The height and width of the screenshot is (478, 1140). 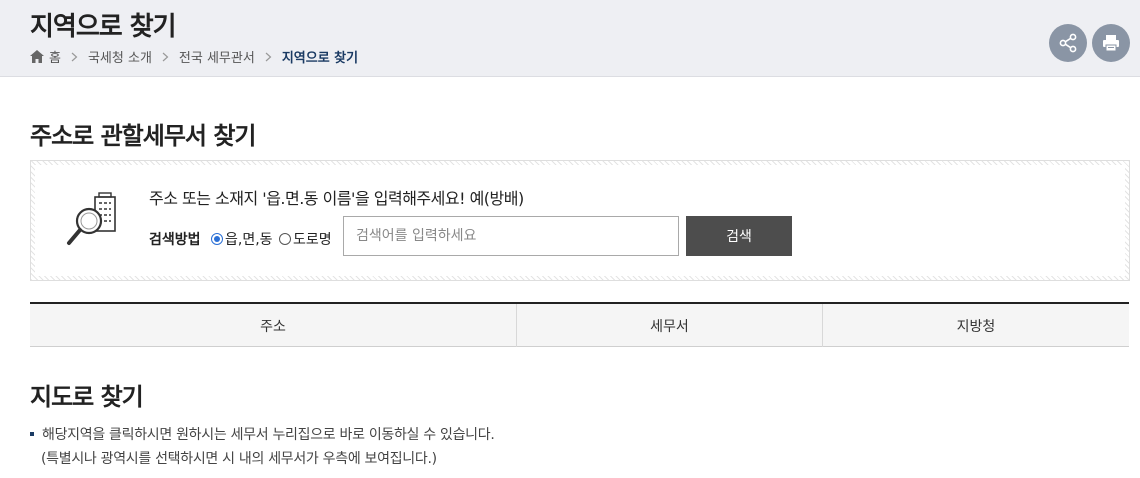 What do you see at coordinates (312, 240) in the screenshot?
I see `radio-label: 도로명` at bounding box center [312, 240].